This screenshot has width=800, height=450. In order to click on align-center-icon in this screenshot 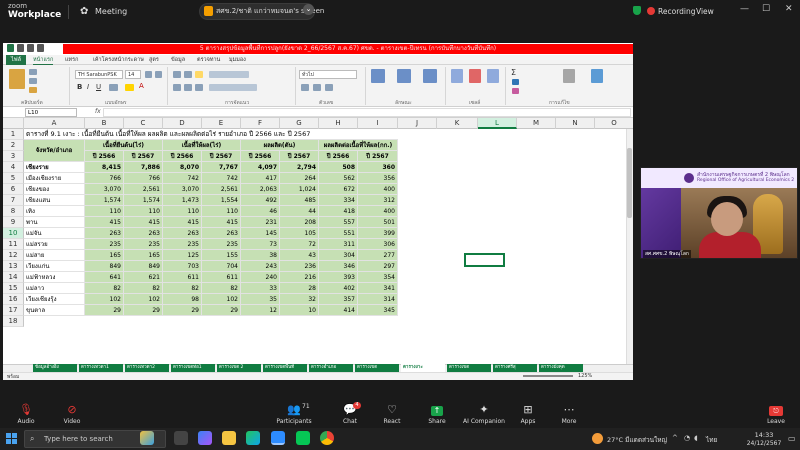, I will do `click(188, 87)`.